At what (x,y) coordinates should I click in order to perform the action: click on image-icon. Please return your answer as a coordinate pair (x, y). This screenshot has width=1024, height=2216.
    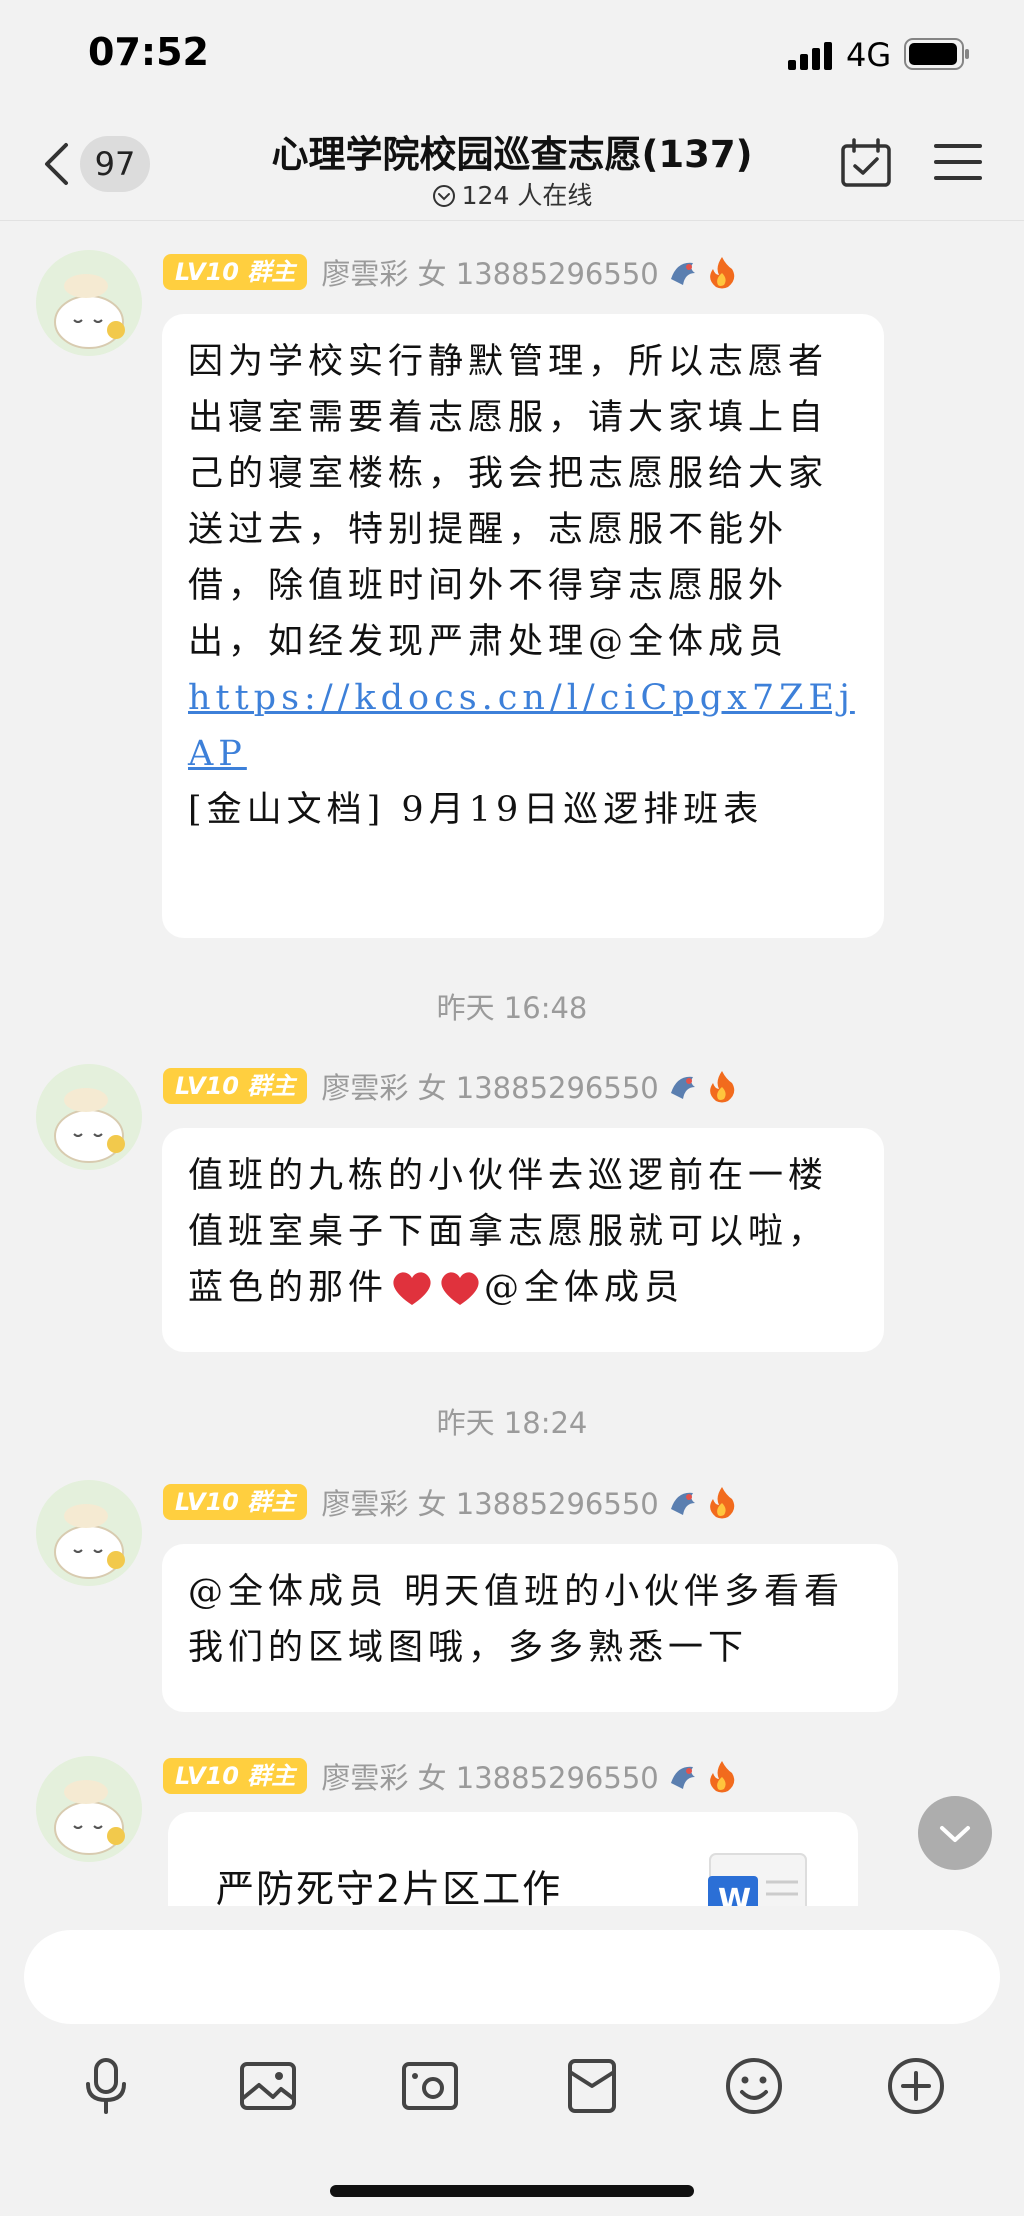
    Looking at the image, I should click on (268, 2086).